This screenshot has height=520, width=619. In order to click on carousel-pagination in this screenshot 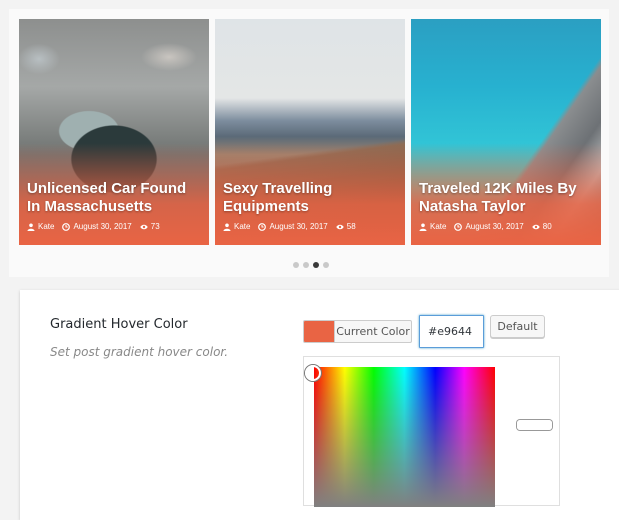, I will do `click(311, 265)`.